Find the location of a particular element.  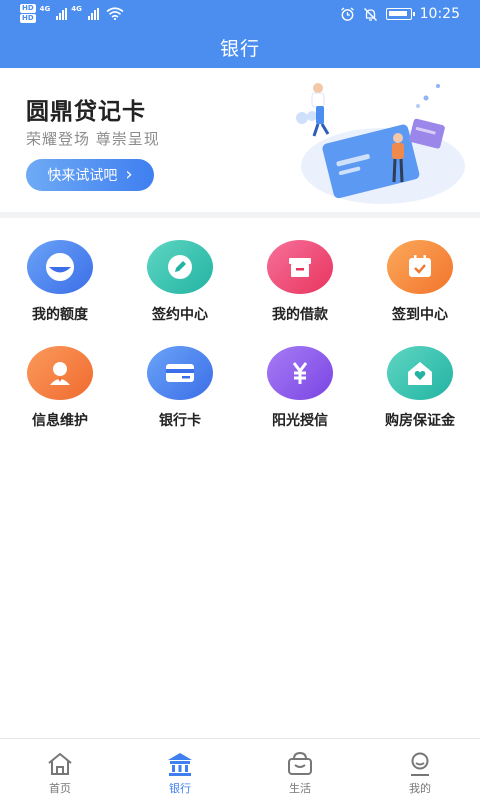

bank-card-icon is located at coordinates (180, 373).